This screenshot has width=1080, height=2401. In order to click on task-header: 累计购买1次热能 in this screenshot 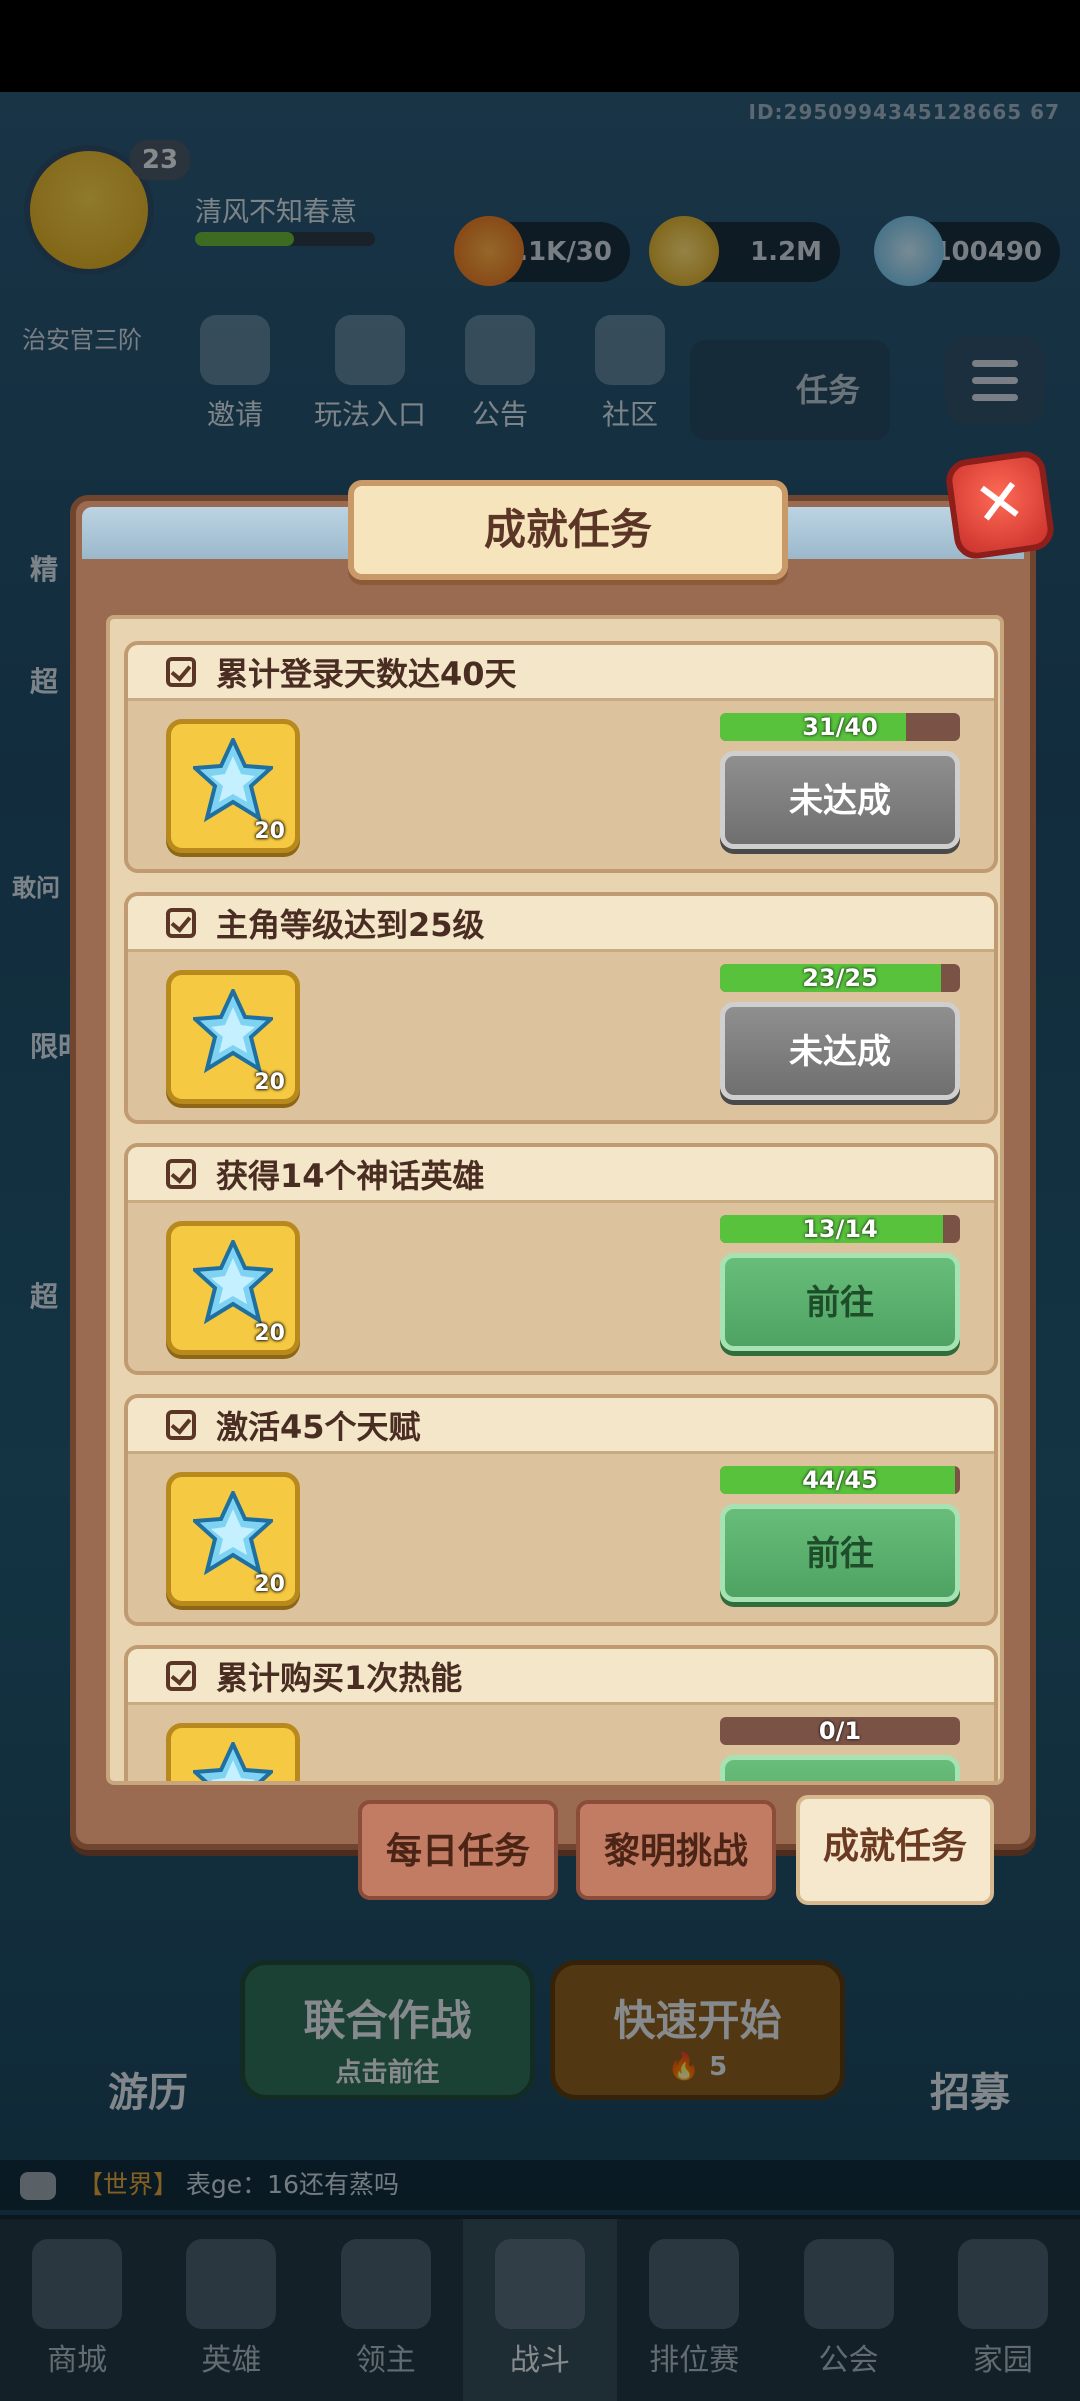, I will do `click(561, 1677)`.